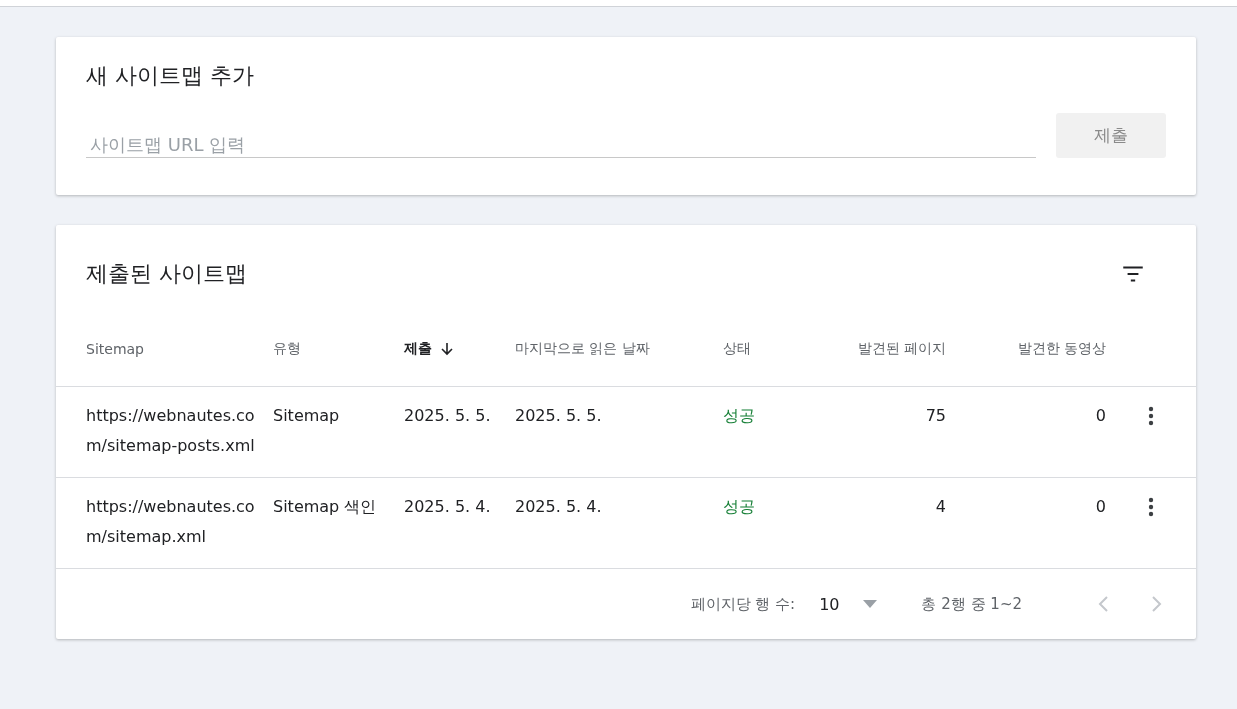 The width and height of the screenshot is (1237, 709). Describe the element at coordinates (935, 416) in the screenshot. I see `table-cell-text: 75` at that location.